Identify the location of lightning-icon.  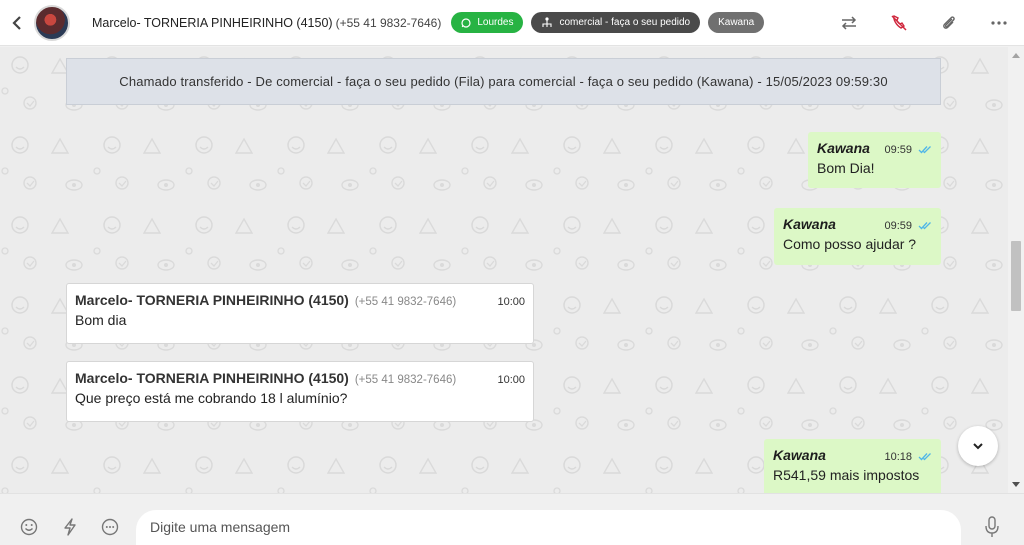
(70, 527).